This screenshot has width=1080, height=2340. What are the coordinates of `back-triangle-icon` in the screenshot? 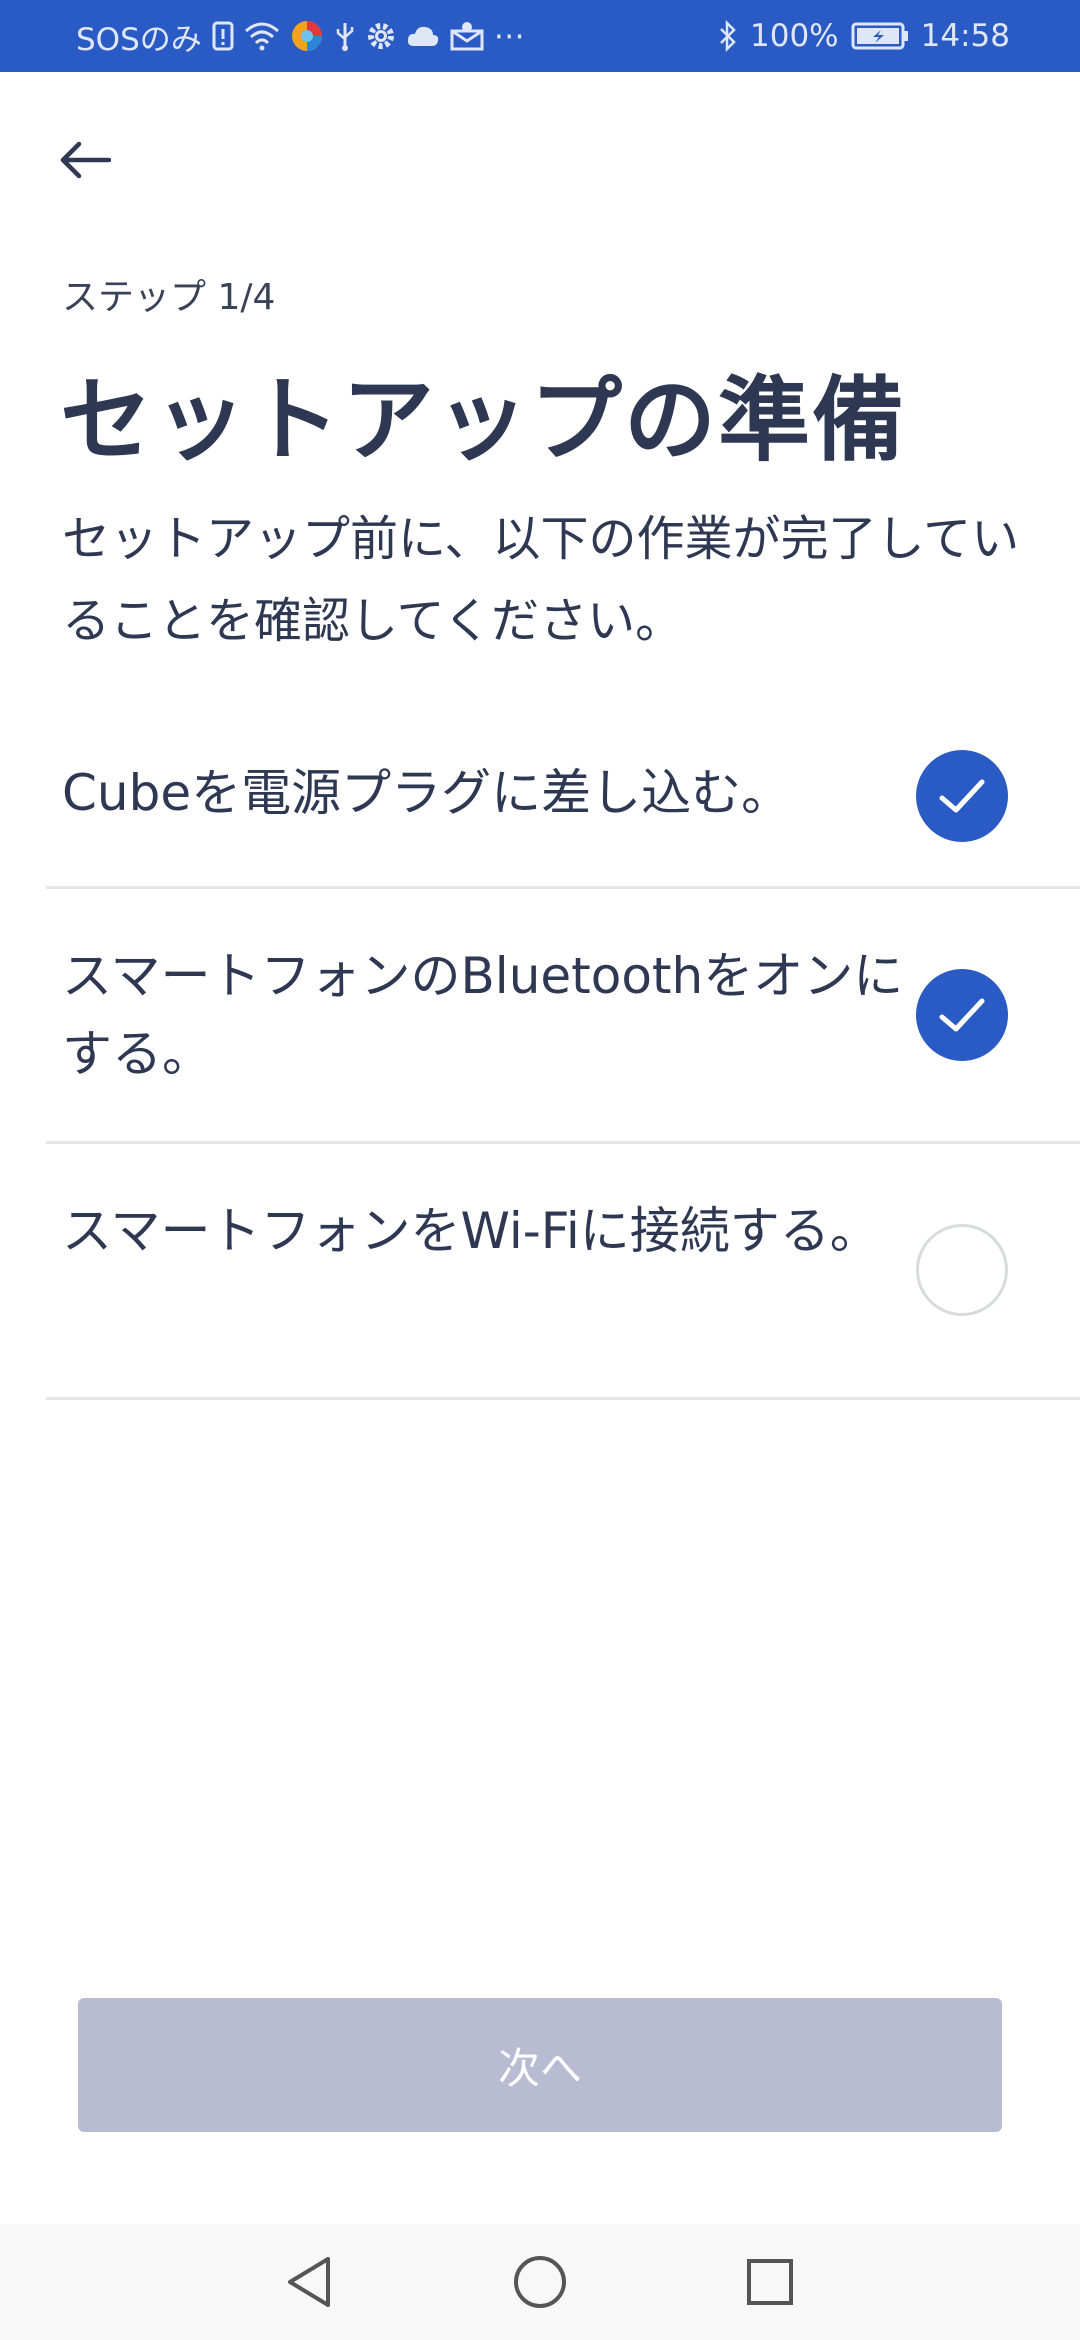 It's located at (309, 2282).